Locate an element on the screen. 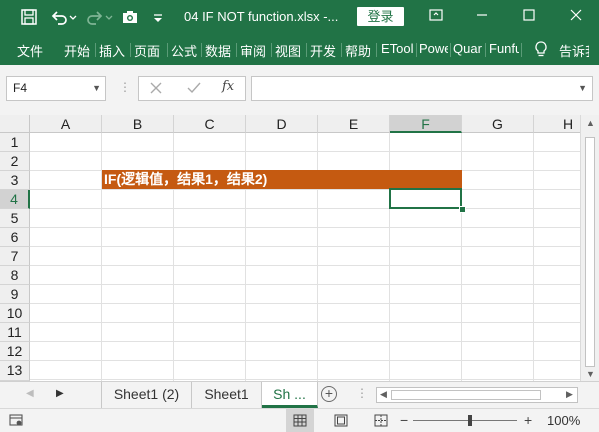  active-cell-f4 is located at coordinates (425, 198).